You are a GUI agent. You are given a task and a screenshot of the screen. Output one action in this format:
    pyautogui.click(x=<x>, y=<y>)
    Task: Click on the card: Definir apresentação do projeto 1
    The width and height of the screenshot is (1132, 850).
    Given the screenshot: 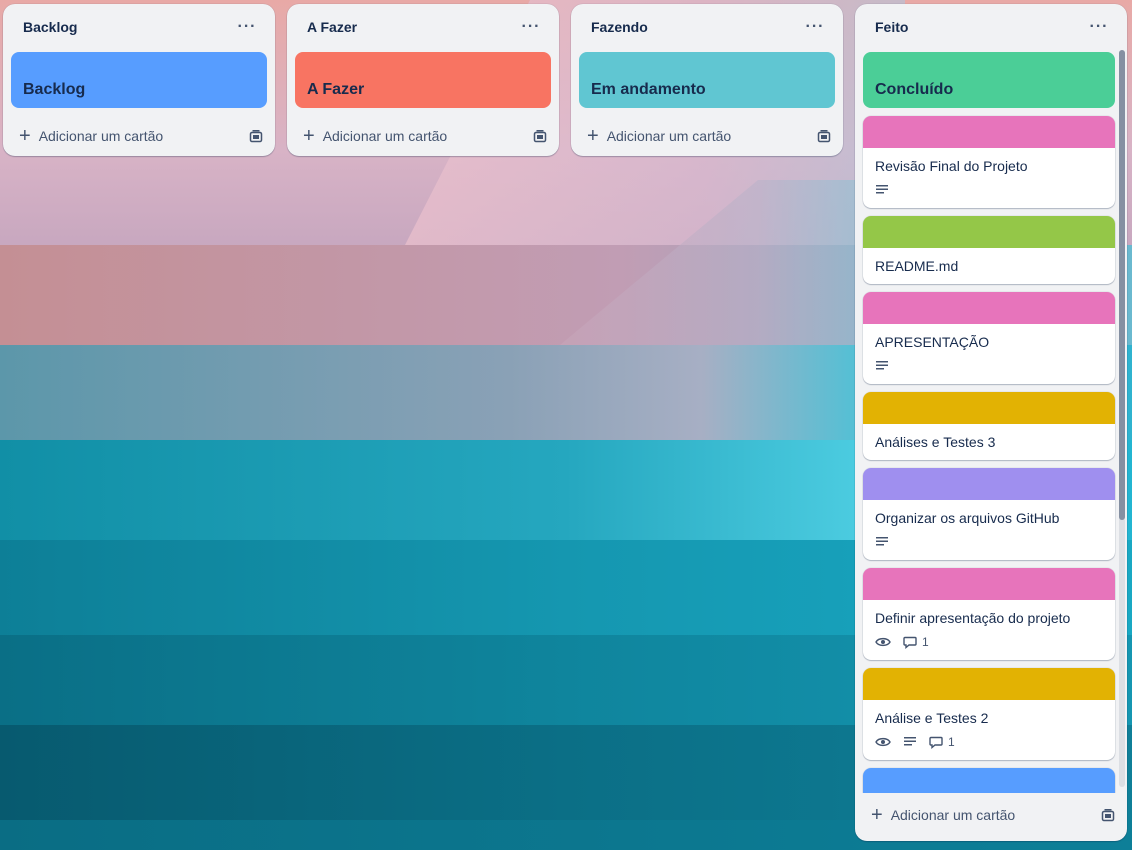 What is the action you would take?
    pyautogui.click(x=989, y=614)
    